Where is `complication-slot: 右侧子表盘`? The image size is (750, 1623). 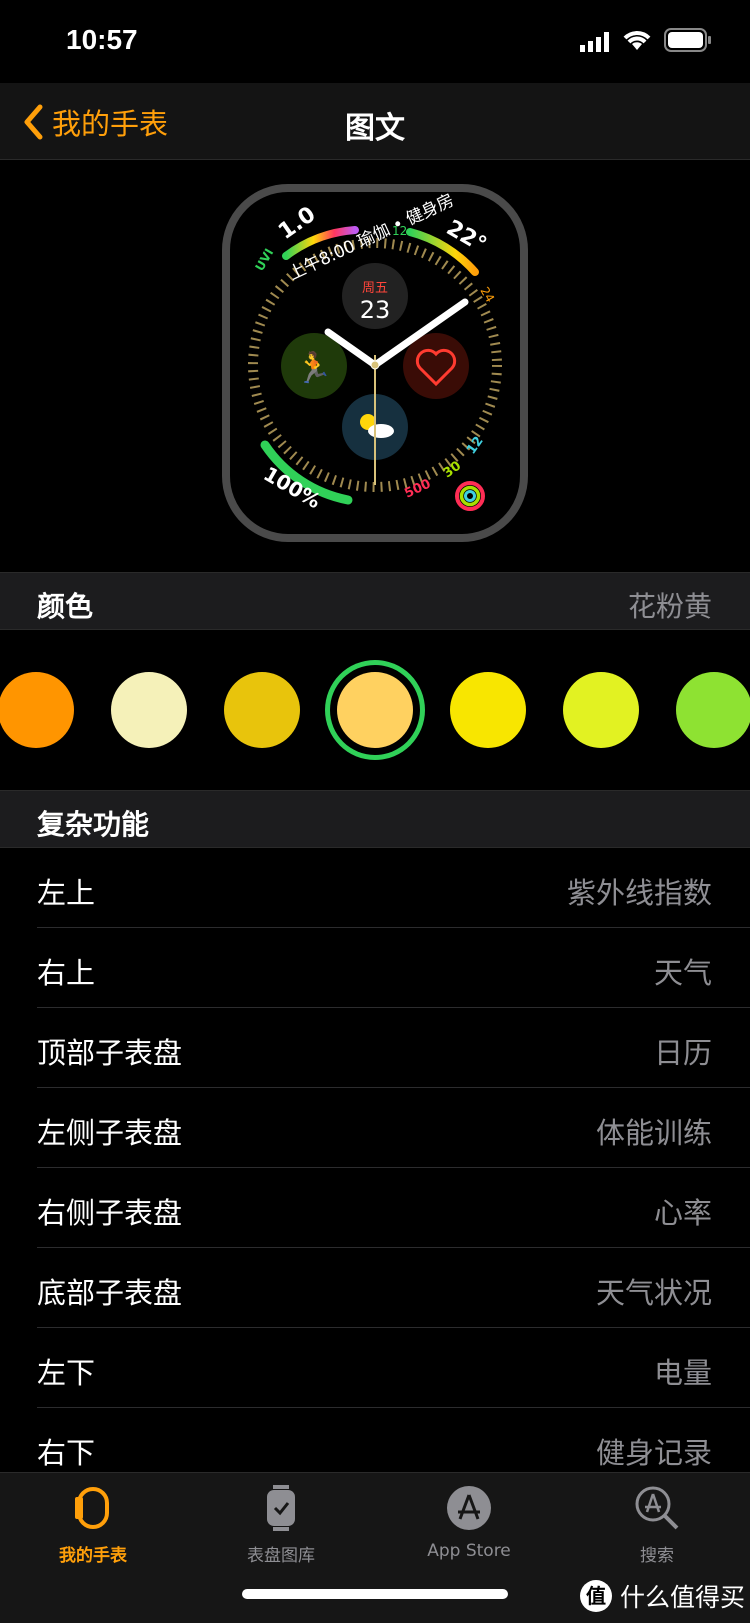 complication-slot: 右侧子表盘 is located at coordinates (110, 1213).